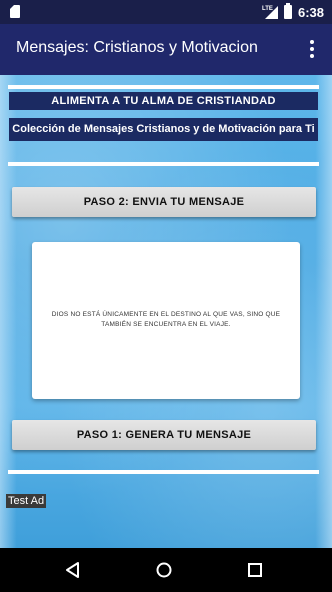 This screenshot has height=592, width=332. What do you see at coordinates (137, 47) in the screenshot?
I see `app-title: Mensajes: Cristianos y Motivacion` at bounding box center [137, 47].